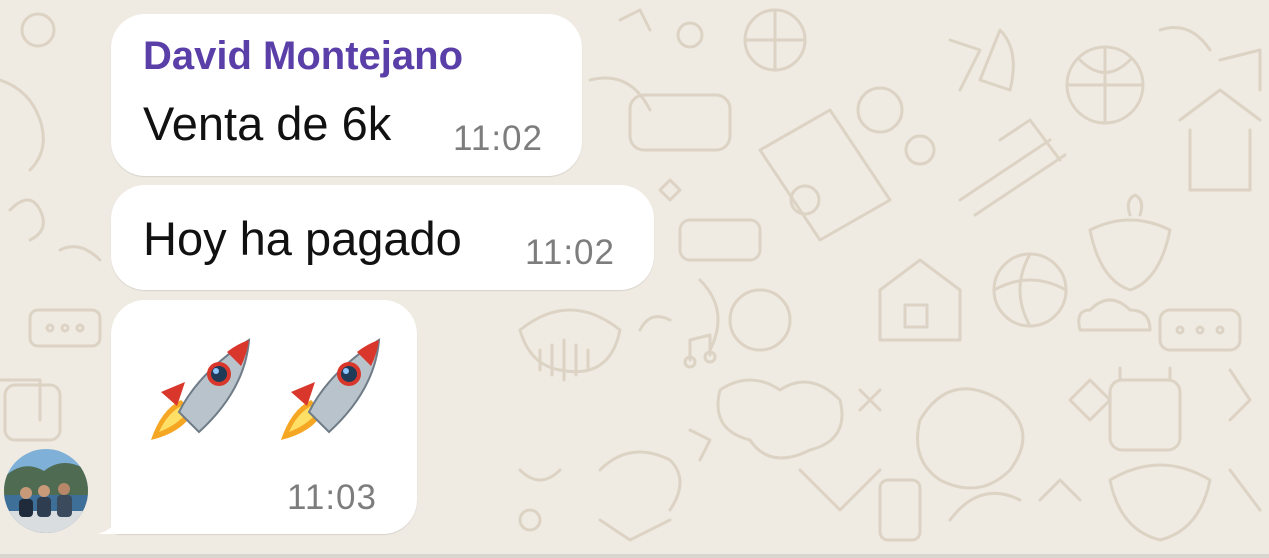 Image resolution: width=1269 pixels, height=558 pixels. I want to click on message-bubble: Hoy ha pagado 11:02, so click(382, 237).